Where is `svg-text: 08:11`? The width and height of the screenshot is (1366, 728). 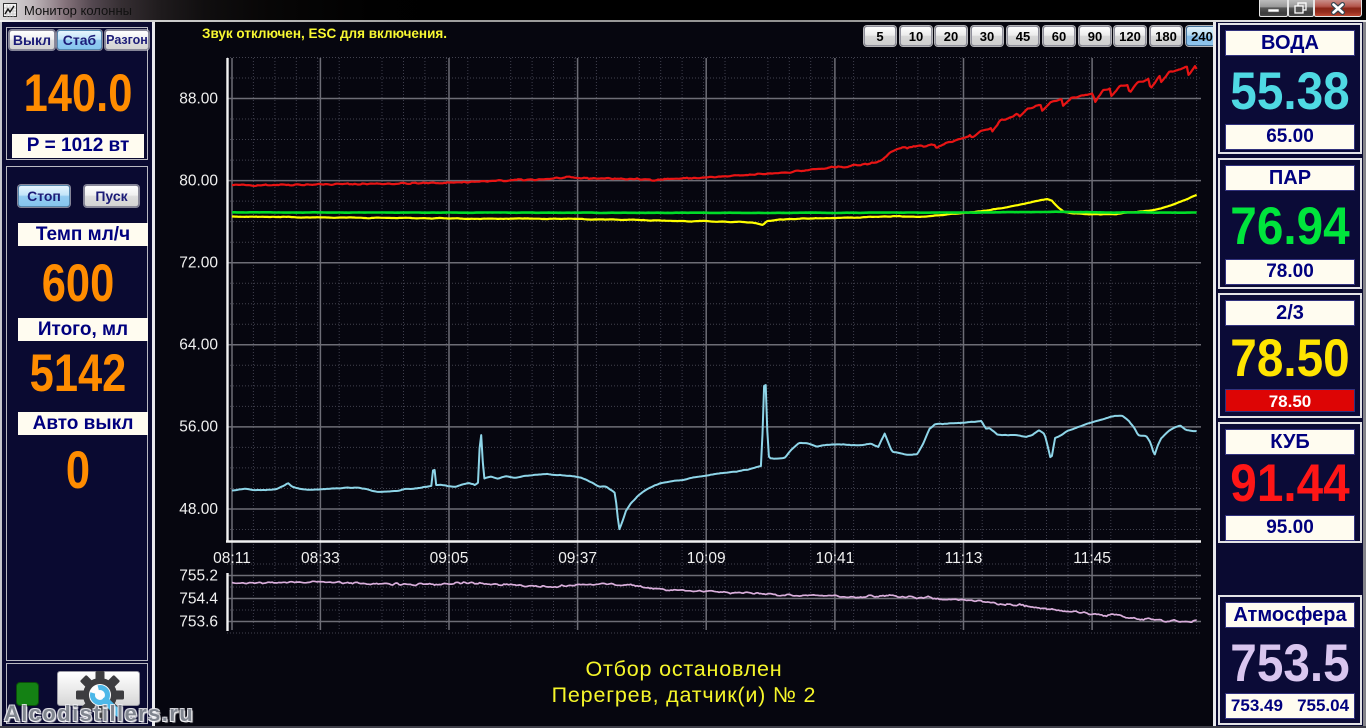
svg-text: 08:11 is located at coordinates (232, 558).